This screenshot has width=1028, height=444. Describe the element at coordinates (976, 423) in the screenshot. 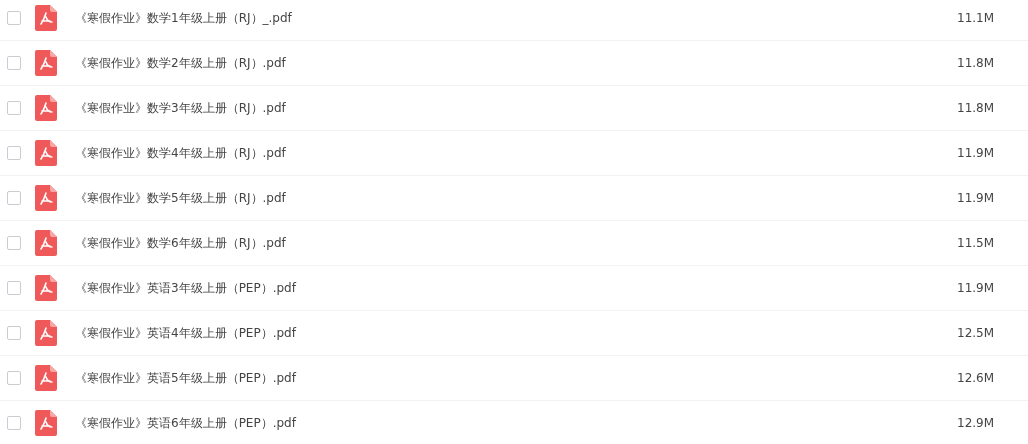

I see `file-size: 12.9M` at that location.